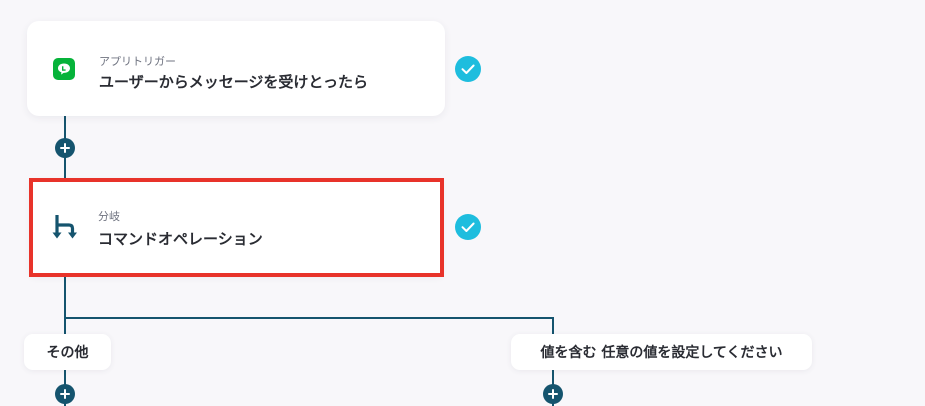  What do you see at coordinates (233, 82) in the screenshot?
I see `step-title: ユーザーからメッセージを受けとったら` at bounding box center [233, 82].